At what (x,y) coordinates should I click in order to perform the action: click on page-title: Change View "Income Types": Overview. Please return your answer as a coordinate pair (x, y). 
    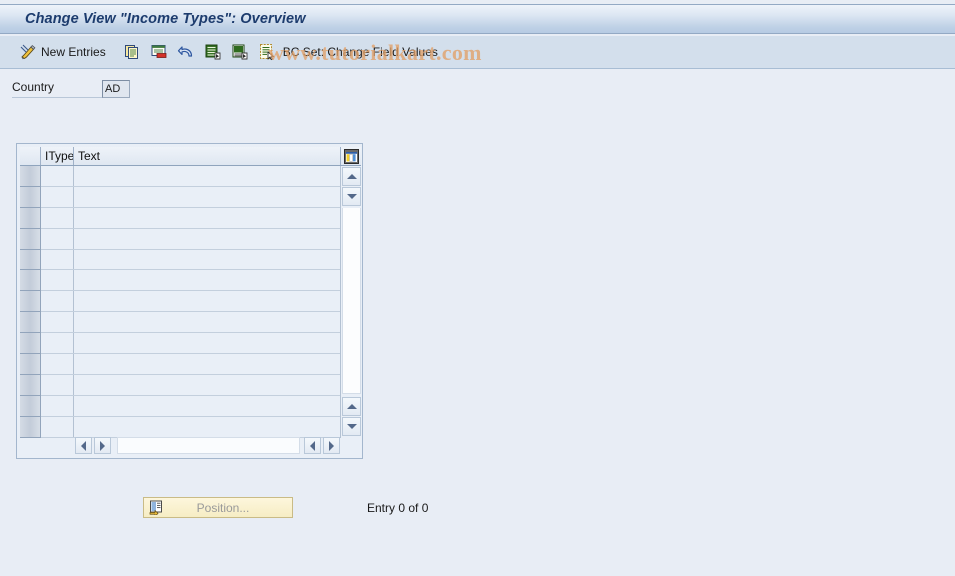
    Looking at the image, I should click on (165, 19).